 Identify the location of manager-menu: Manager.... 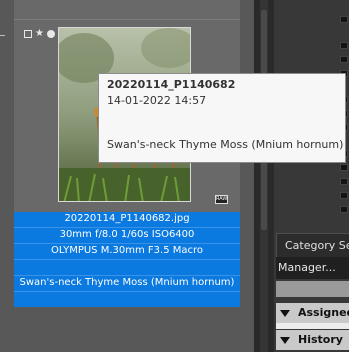
(312, 268).